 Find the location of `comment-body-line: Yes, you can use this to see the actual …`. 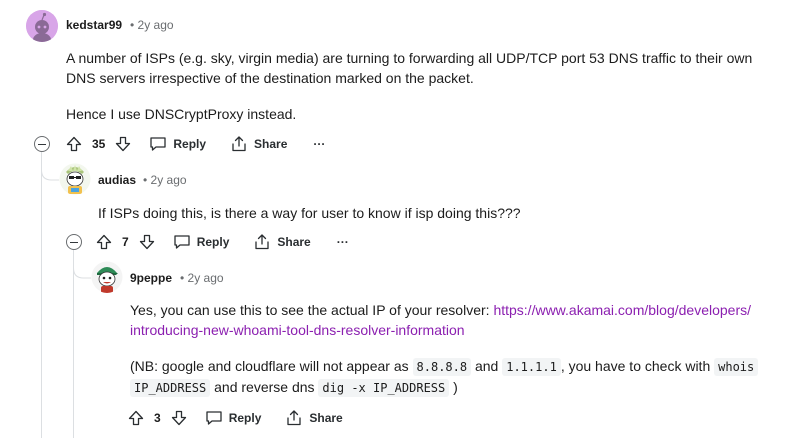

comment-body-line: Yes, you can use this to see the actual … is located at coordinates (440, 310).